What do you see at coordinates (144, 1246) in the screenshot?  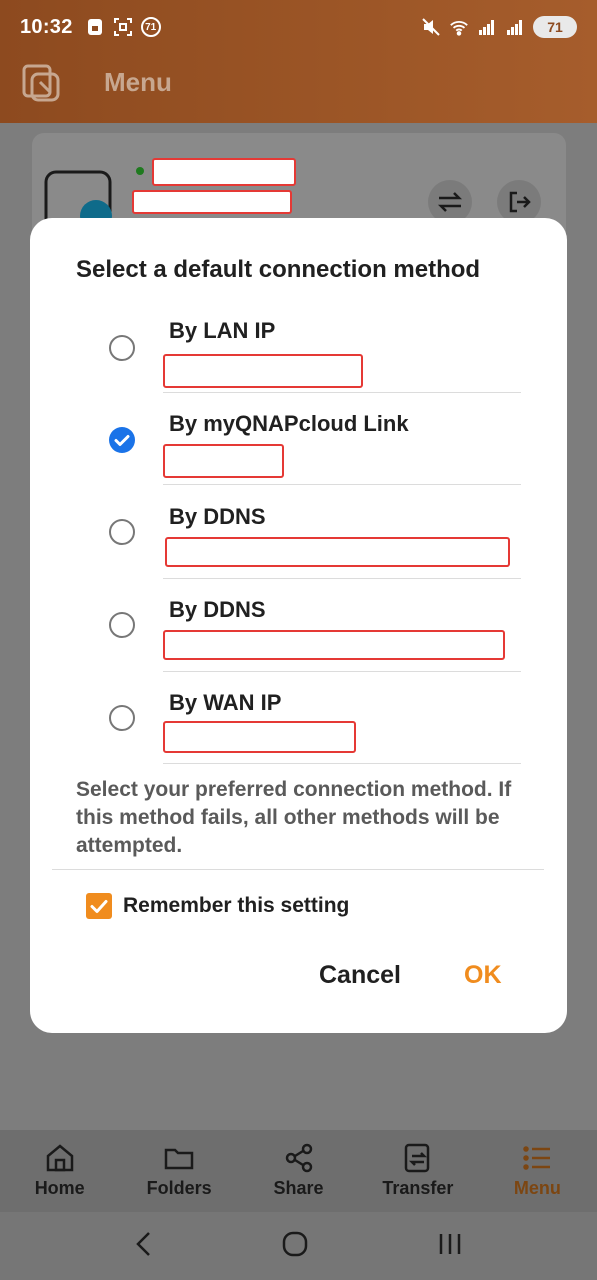 I see `back-icon` at bounding box center [144, 1246].